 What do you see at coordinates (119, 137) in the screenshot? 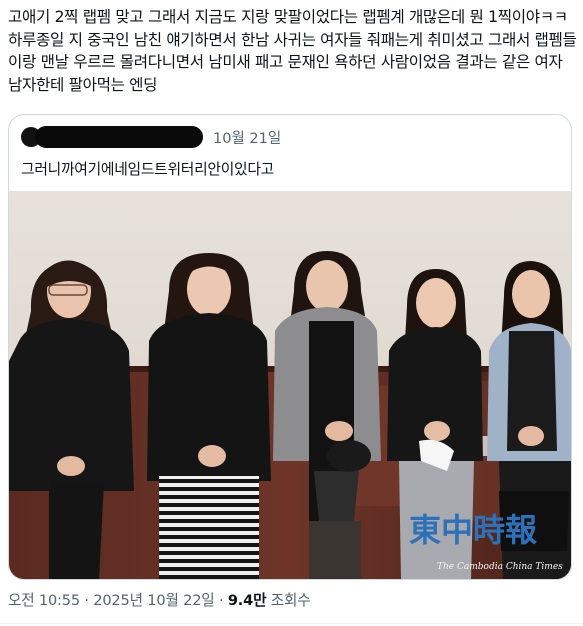
I see `redacted-username` at bounding box center [119, 137].